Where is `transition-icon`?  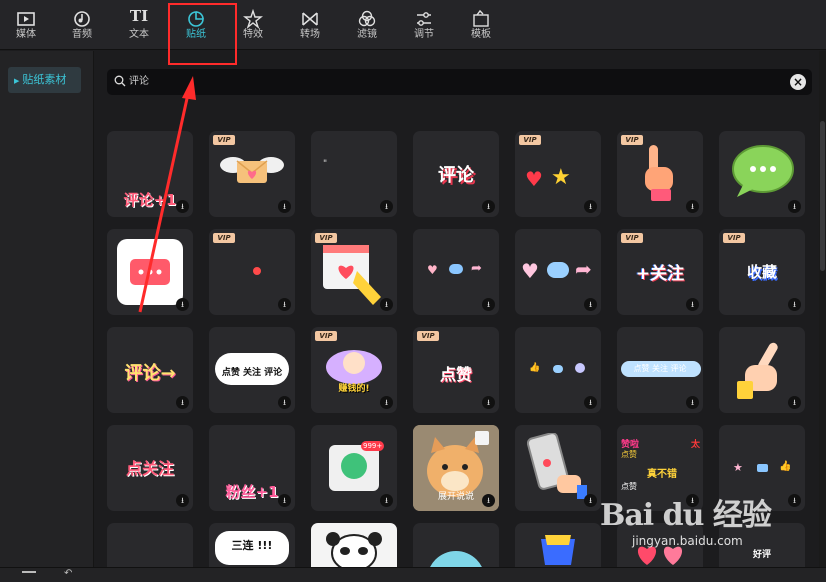
transition-icon is located at coordinates (310, 16).